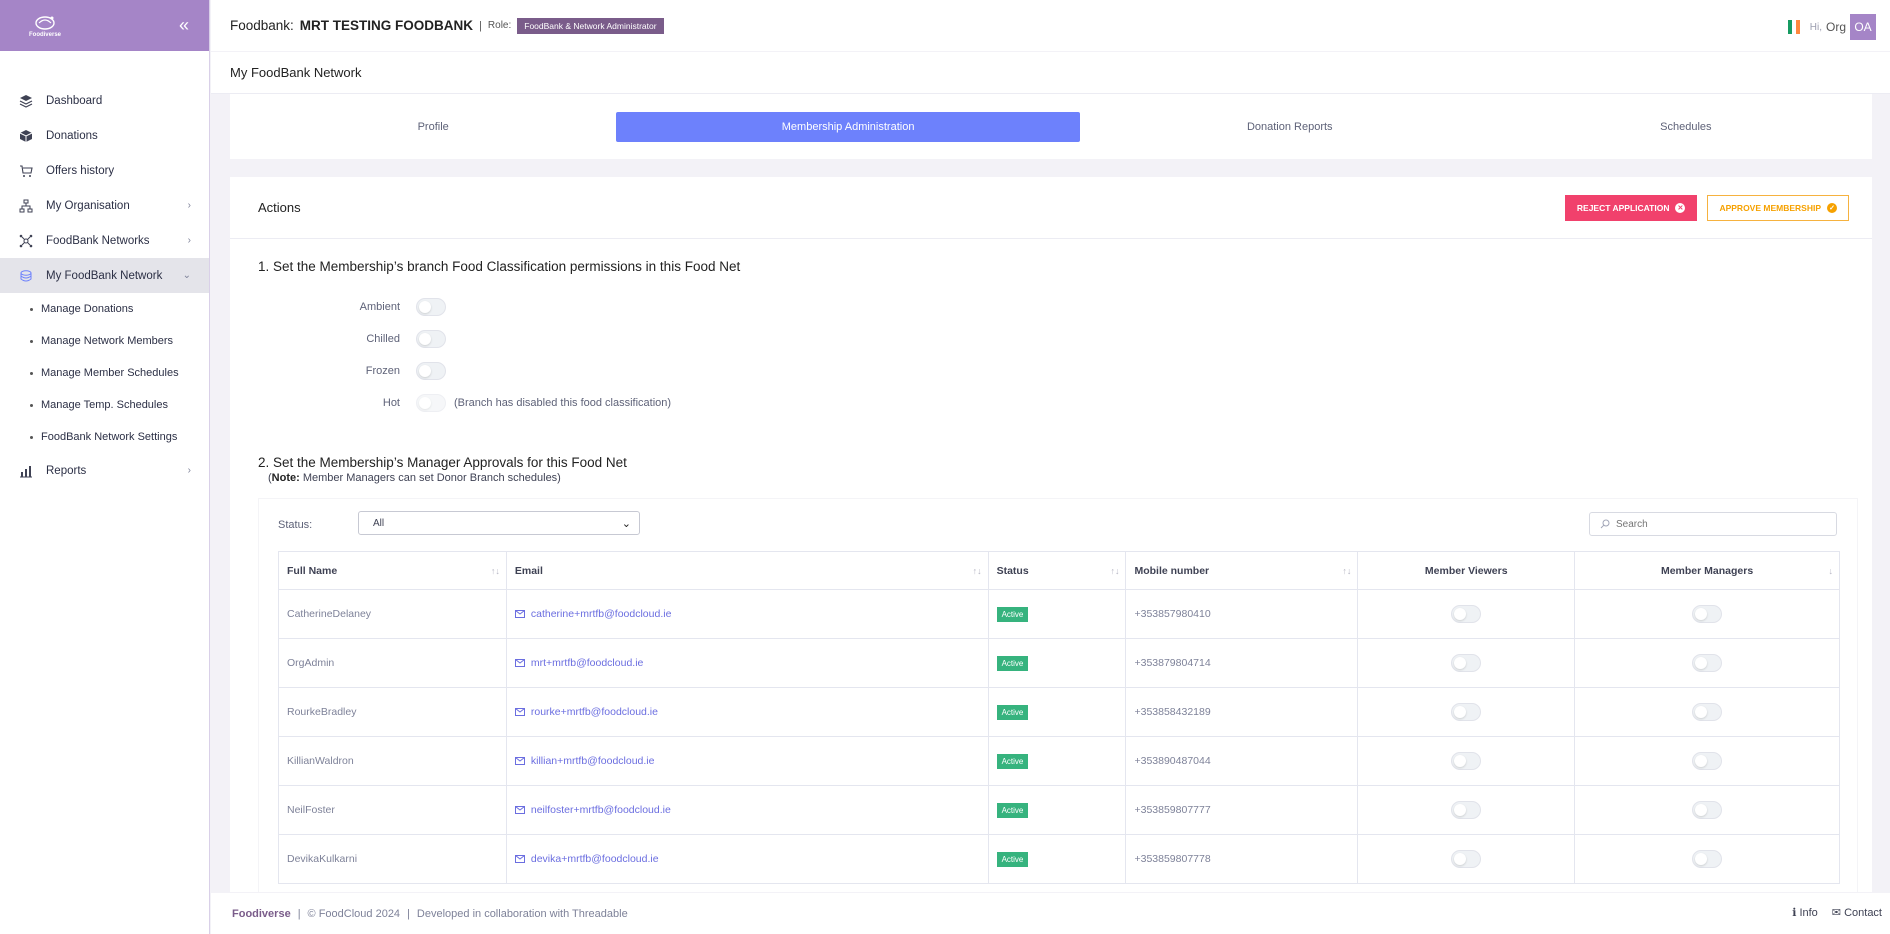 The image size is (1890, 934). I want to click on status-badge: Active, so click(1012, 810).